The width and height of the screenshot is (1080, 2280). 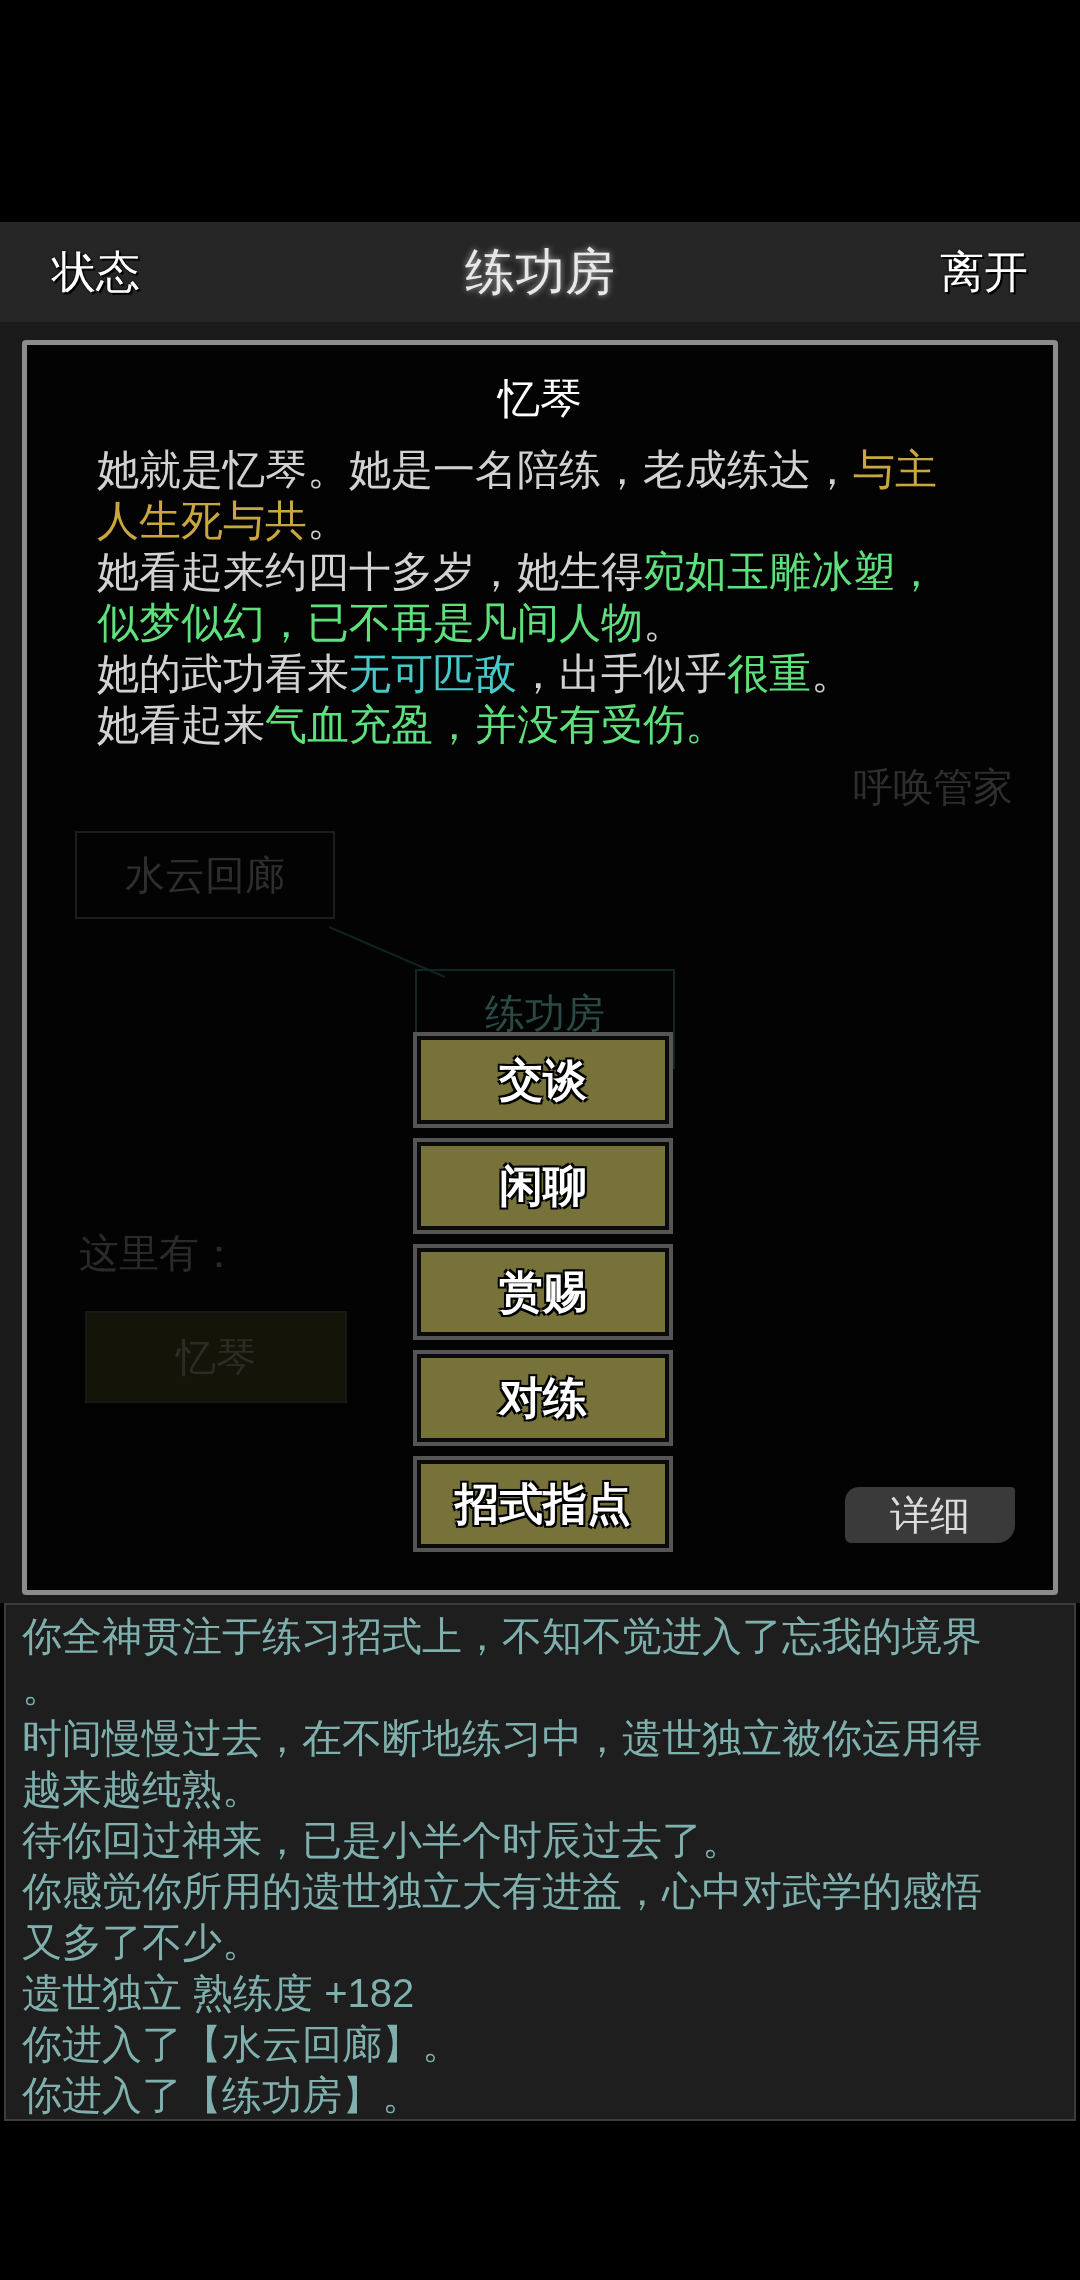 I want to click on description-text: 她就是忆琴。她是一名陪练，老成练达，与主人生死与共。, so click(x=517, y=495).